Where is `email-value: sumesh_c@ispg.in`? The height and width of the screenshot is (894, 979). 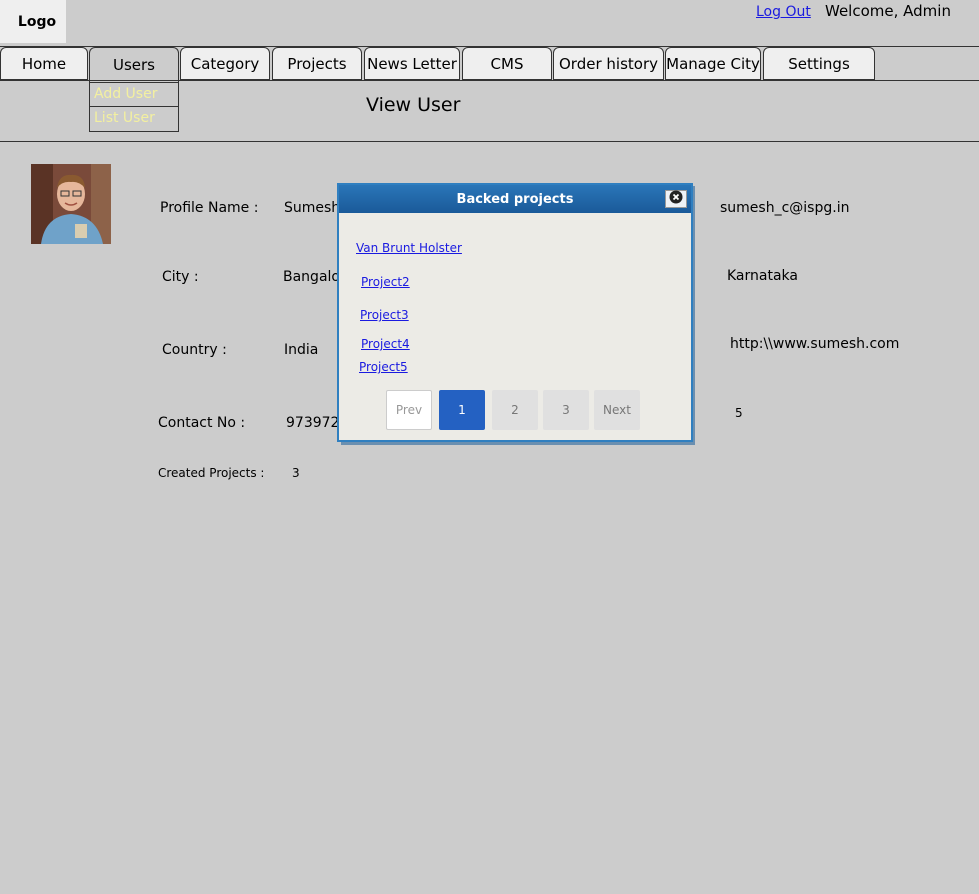 email-value: sumesh_c@ispg.in is located at coordinates (785, 208).